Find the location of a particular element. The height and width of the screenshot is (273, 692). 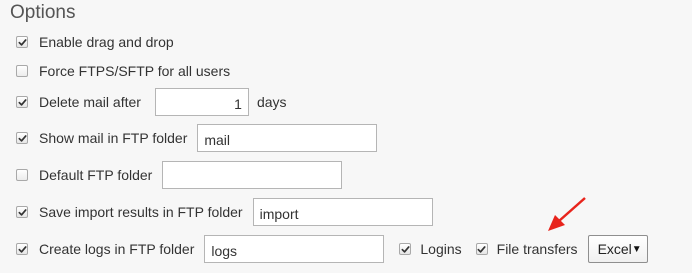

file-transfers-checkbox is located at coordinates (481, 249).